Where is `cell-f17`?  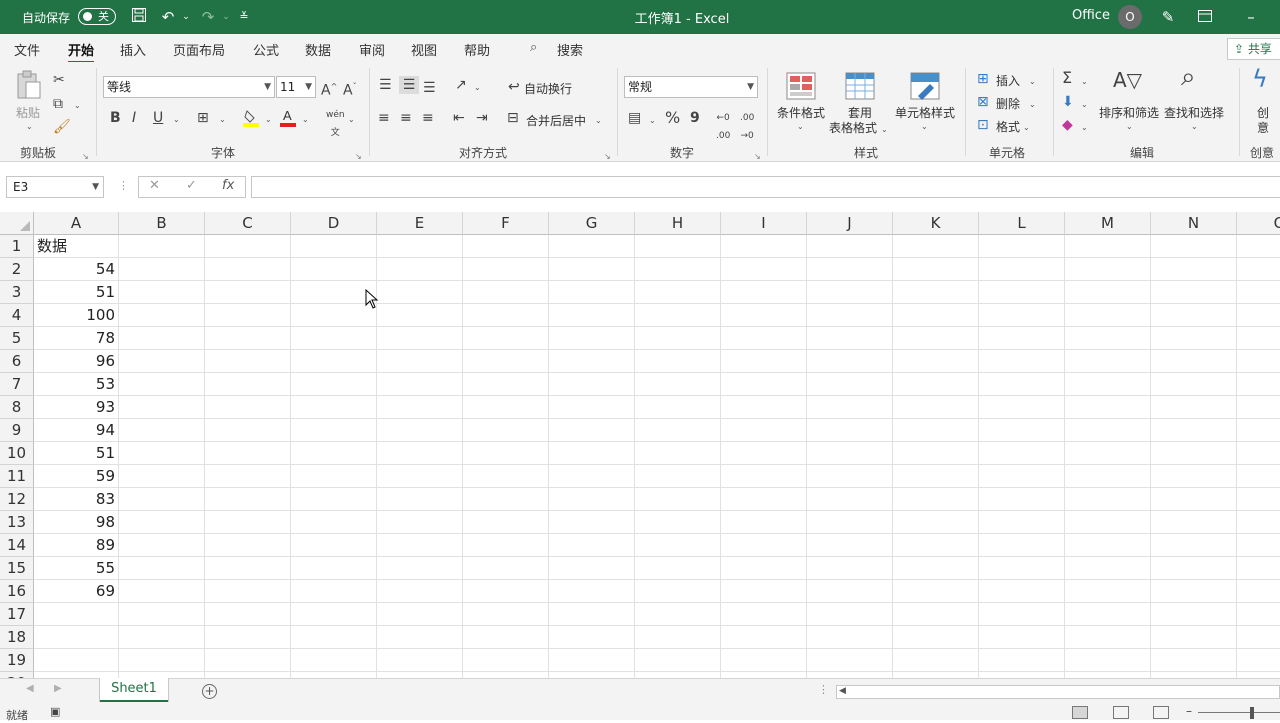
cell-f17 is located at coordinates (506, 614).